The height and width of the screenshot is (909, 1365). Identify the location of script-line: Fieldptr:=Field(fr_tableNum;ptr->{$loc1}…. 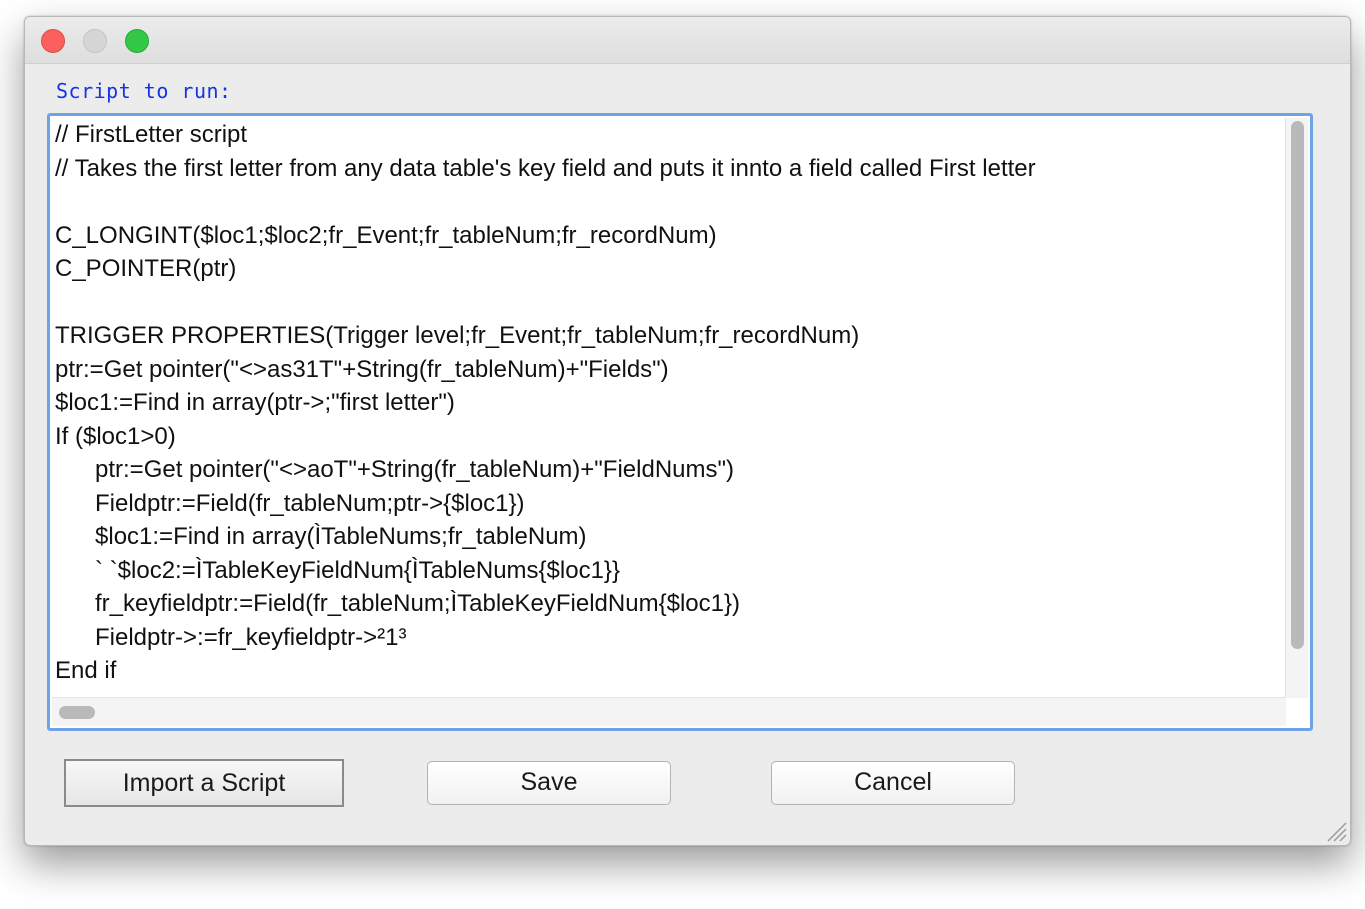
(666, 504).